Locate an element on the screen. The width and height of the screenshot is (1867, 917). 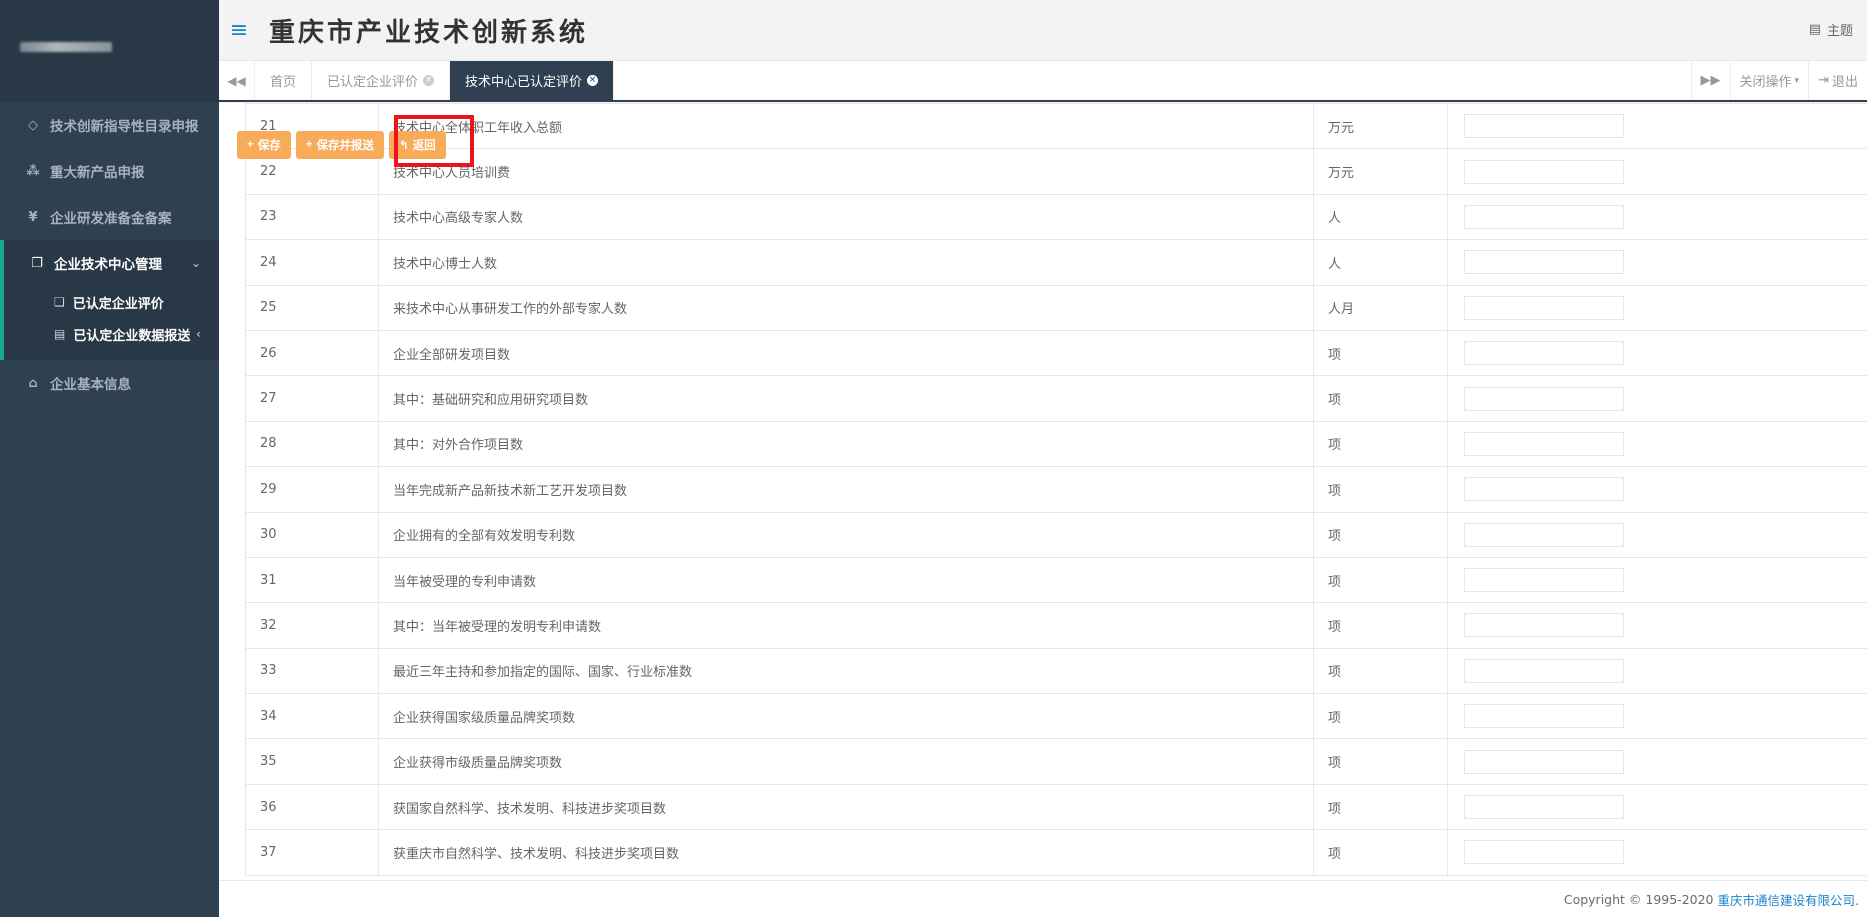
theme-button: ▤ 主题 is located at coordinates (1831, 29).